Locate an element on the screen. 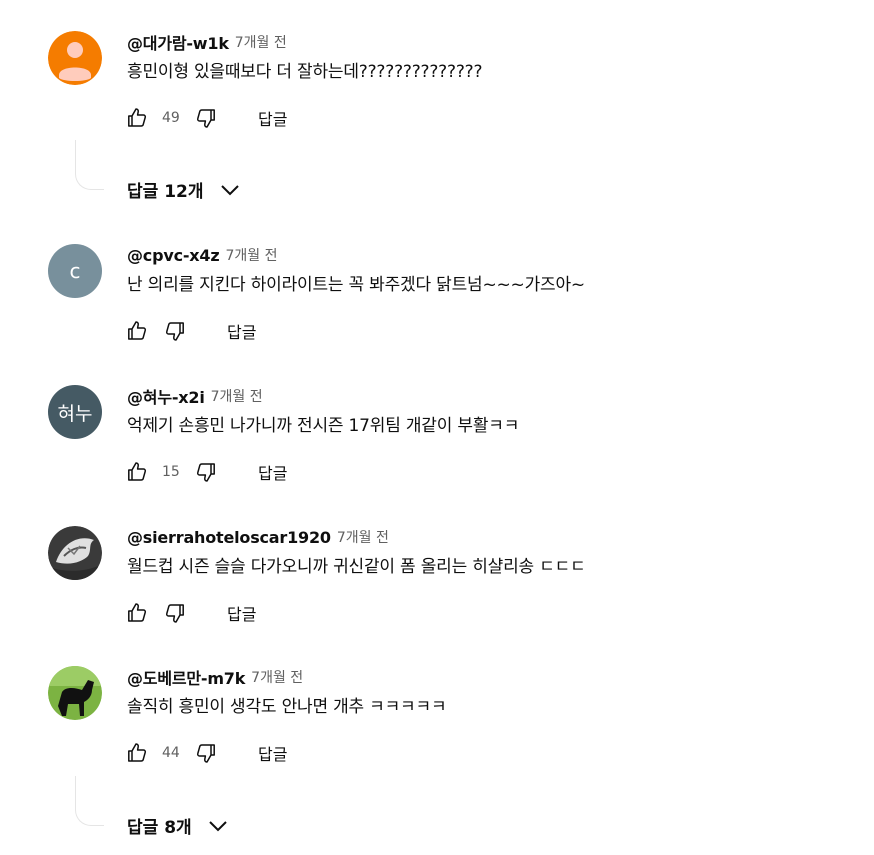 Image resolution: width=874 pixels, height=855 pixels. comment-header: @sierrahoteloscar1920 7개월 전 is located at coordinates (258, 537).